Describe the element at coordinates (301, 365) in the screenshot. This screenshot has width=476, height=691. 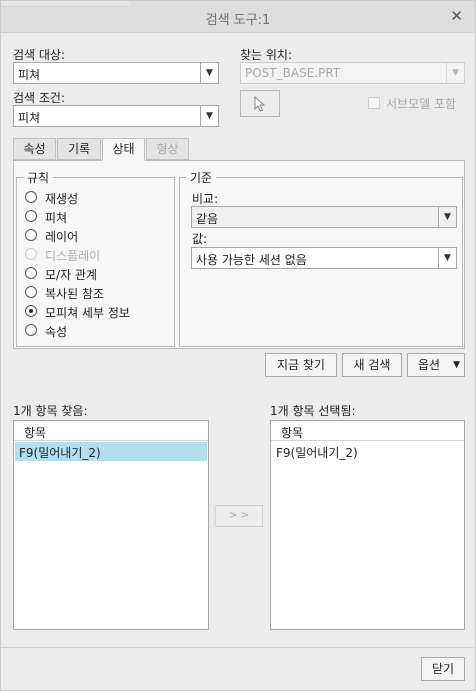
I see `find-now-button: 지금 찾기` at that location.